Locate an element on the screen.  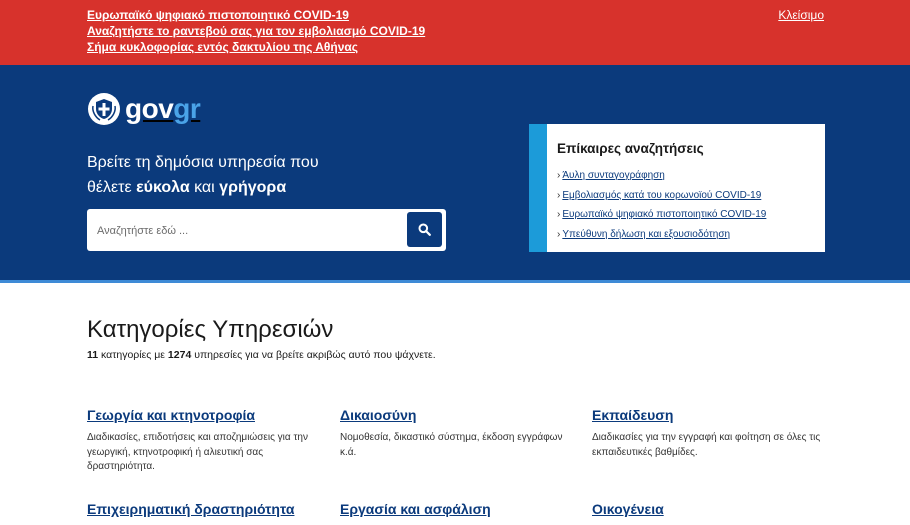
category-employment: Εργασία και ασφάλιση is located at coordinates (457, 513).